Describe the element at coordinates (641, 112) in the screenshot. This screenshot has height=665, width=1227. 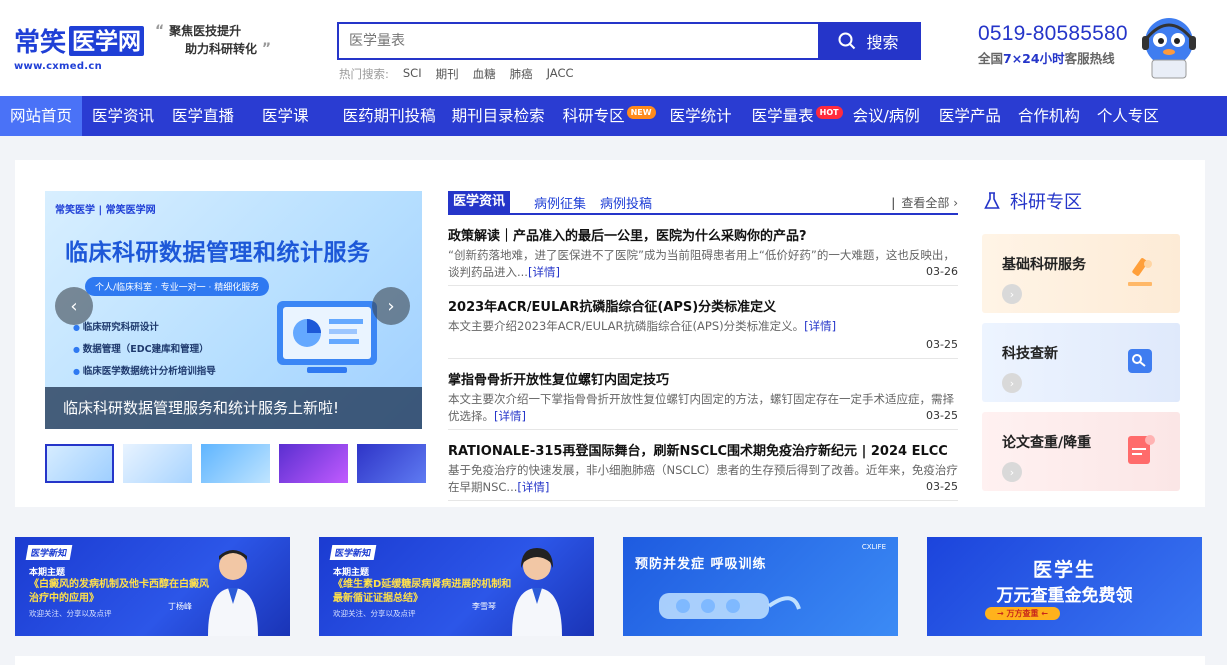
I see `new-badge: NEW` at that location.